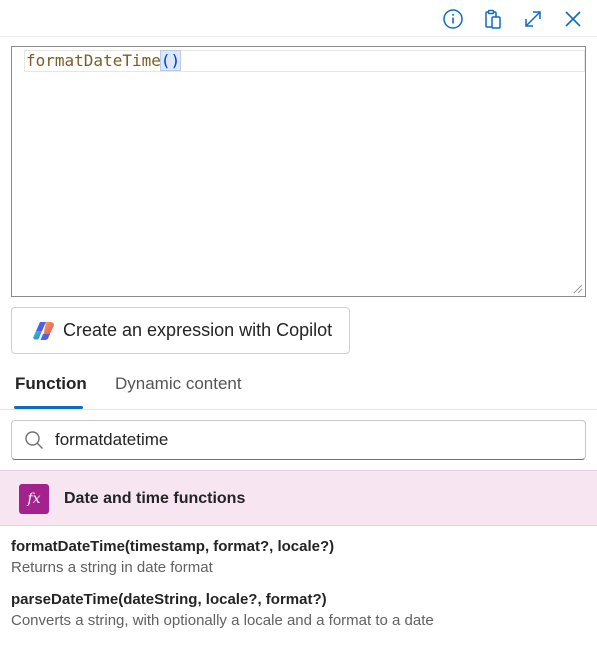 This screenshot has width=597, height=653. Describe the element at coordinates (155, 498) in the screenshot. I see `category-label: Date and time functions` at that location.